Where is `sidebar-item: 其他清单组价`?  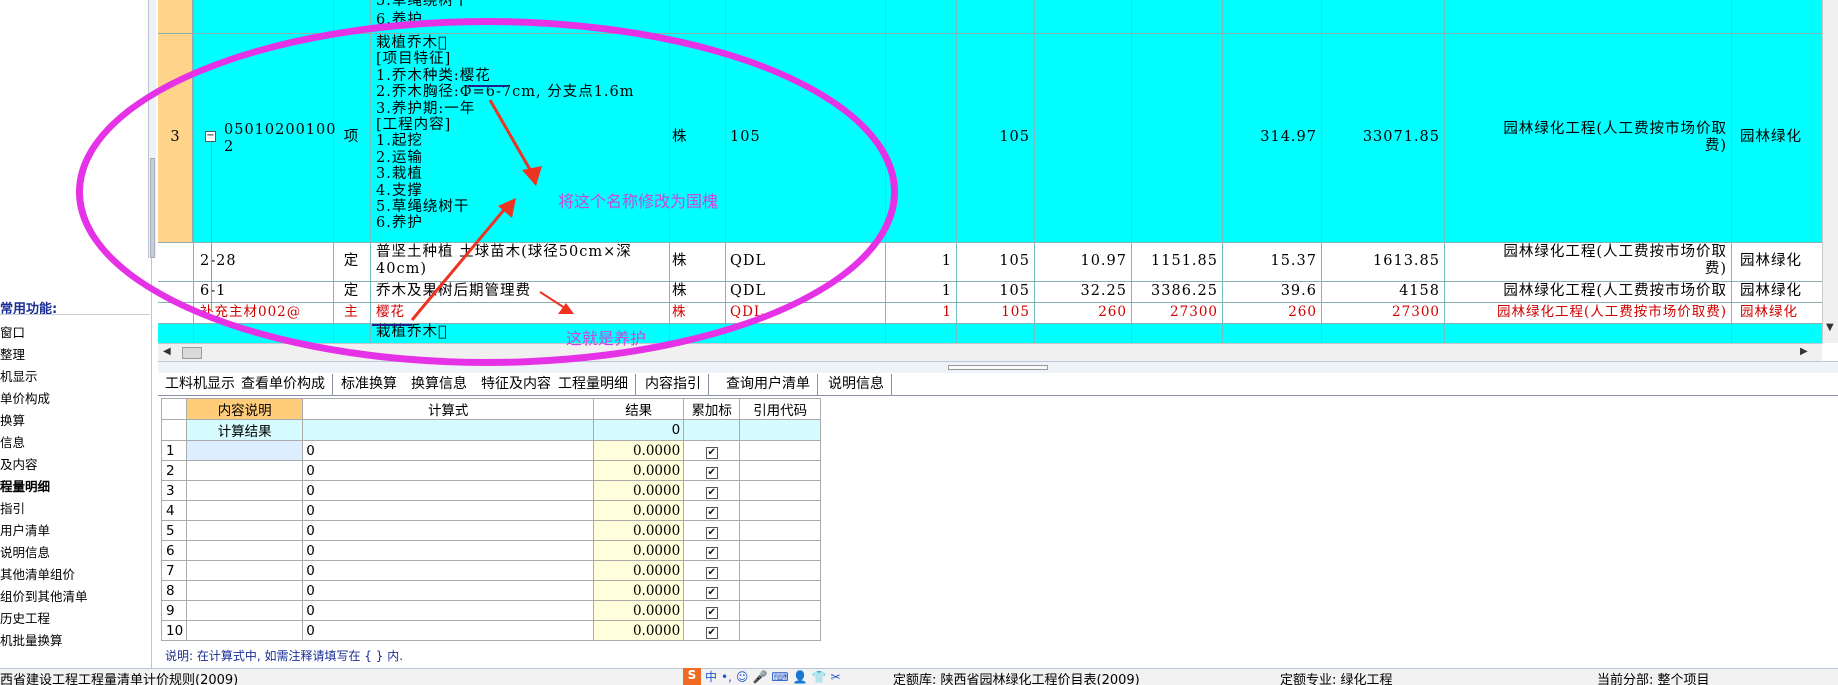 sidebar-item: 其他清单组价 is located at coordinates (44, 575).